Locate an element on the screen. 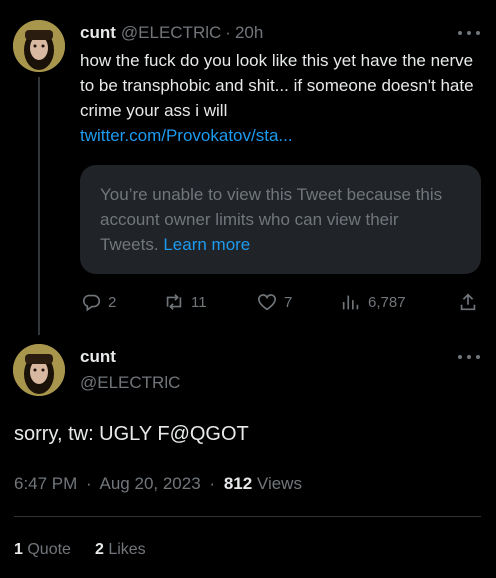 This screenshot has height=578, width=496. views-button: 6,787 is located at coordinates (373, 302).